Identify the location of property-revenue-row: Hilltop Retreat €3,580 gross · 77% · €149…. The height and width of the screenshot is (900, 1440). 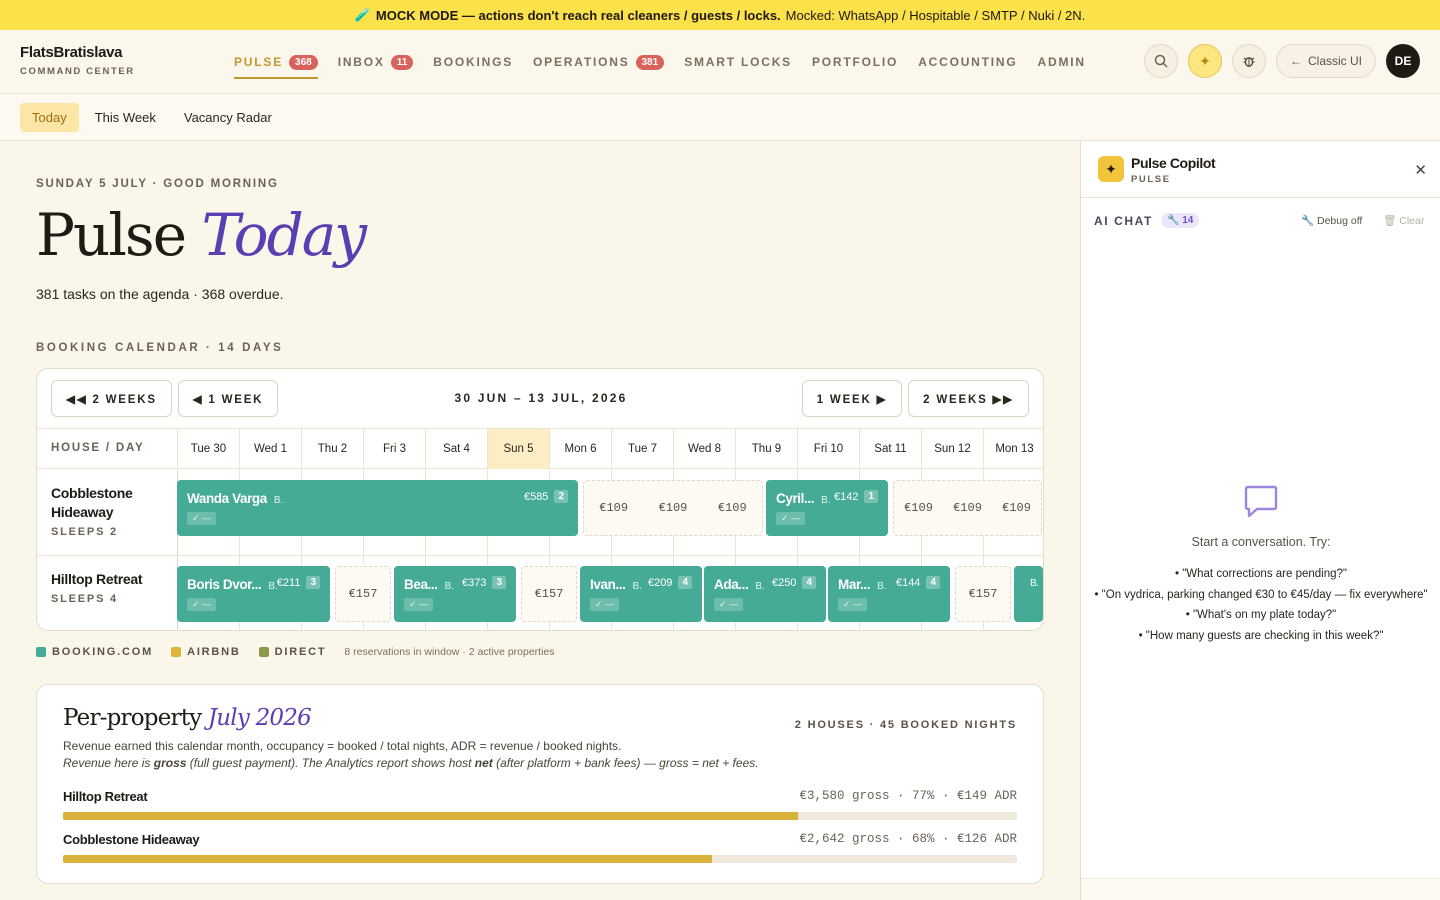
(540, 805).